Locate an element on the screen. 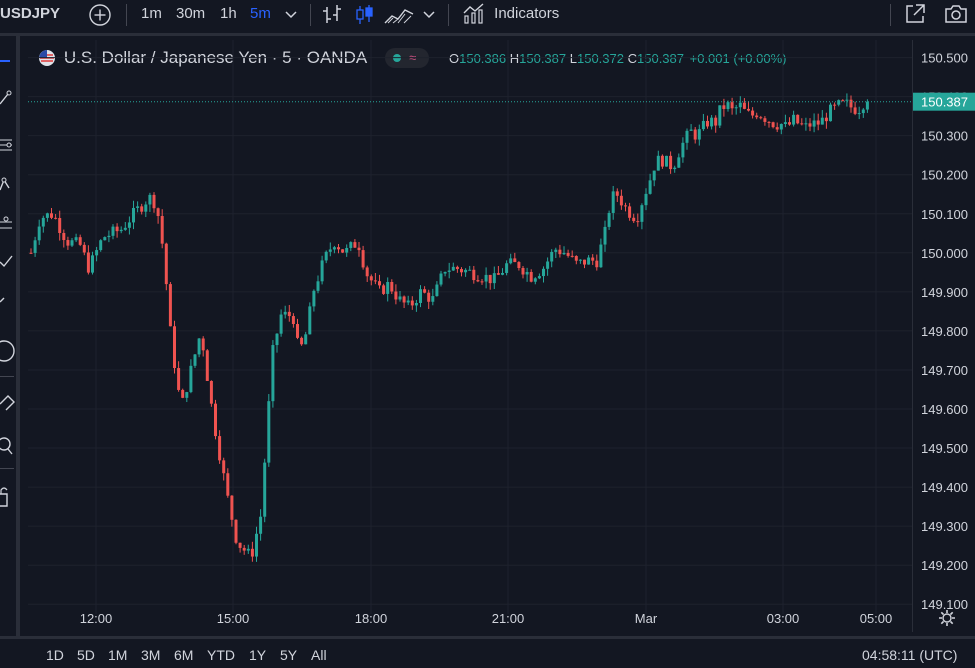 Image resolution: width=975 pixels, height=668 pixels. utc-clock: 04:58:11 (UTC) is located at coordinates (909, 655).